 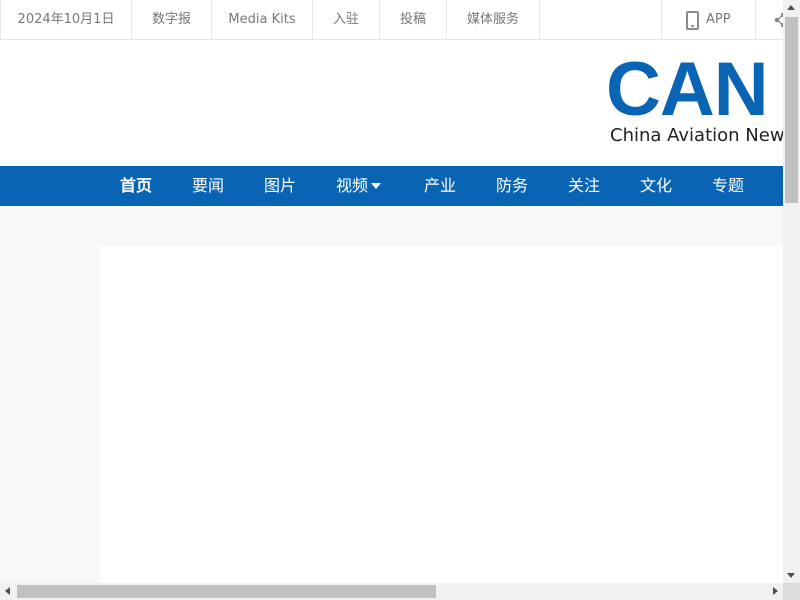 What do you see at coordinates (136, 186) in the screenshot?
I see `nav-item-home: 首页` at bounding box center [136, 186].